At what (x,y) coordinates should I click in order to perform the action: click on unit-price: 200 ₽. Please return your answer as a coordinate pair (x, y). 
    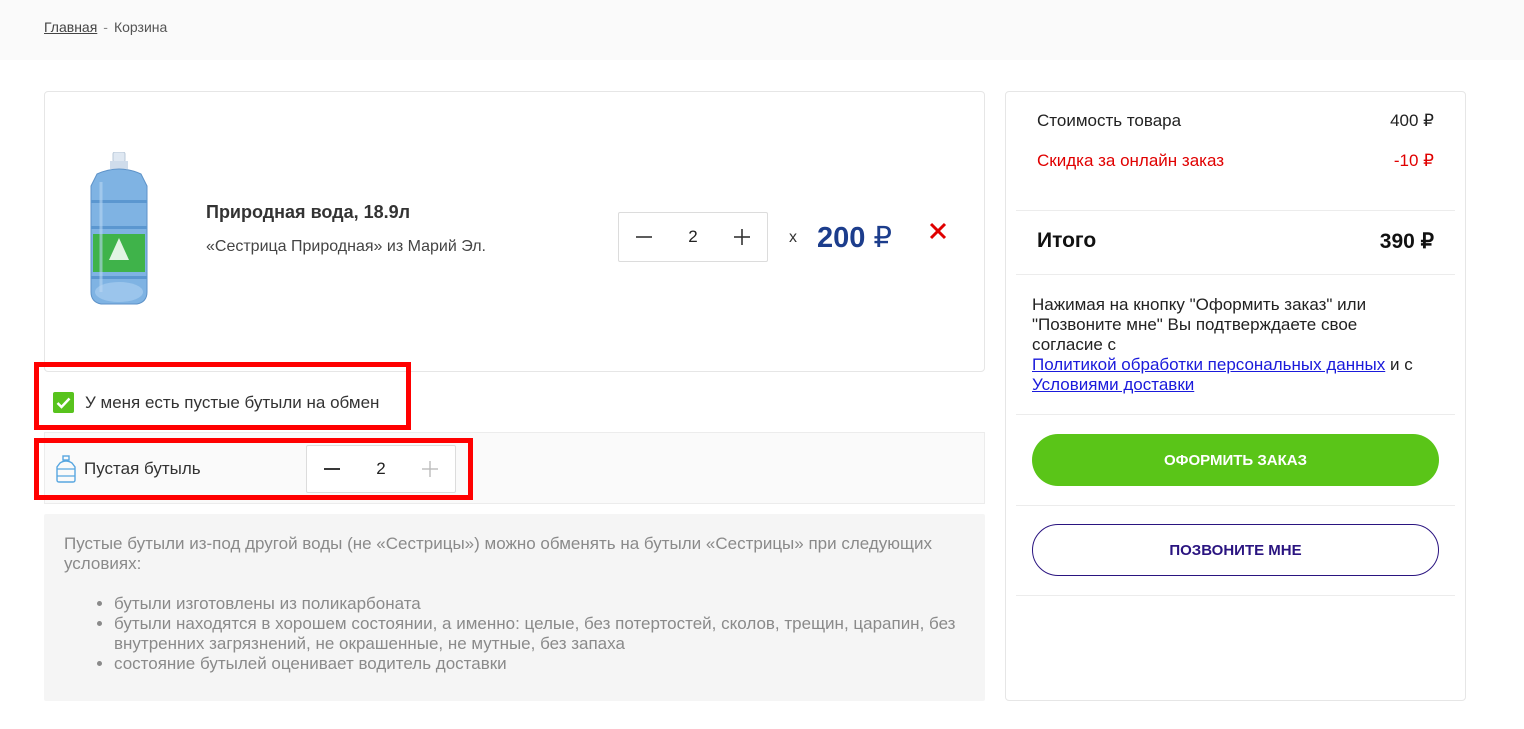
    Looking at the image, I should click on (854, 237).